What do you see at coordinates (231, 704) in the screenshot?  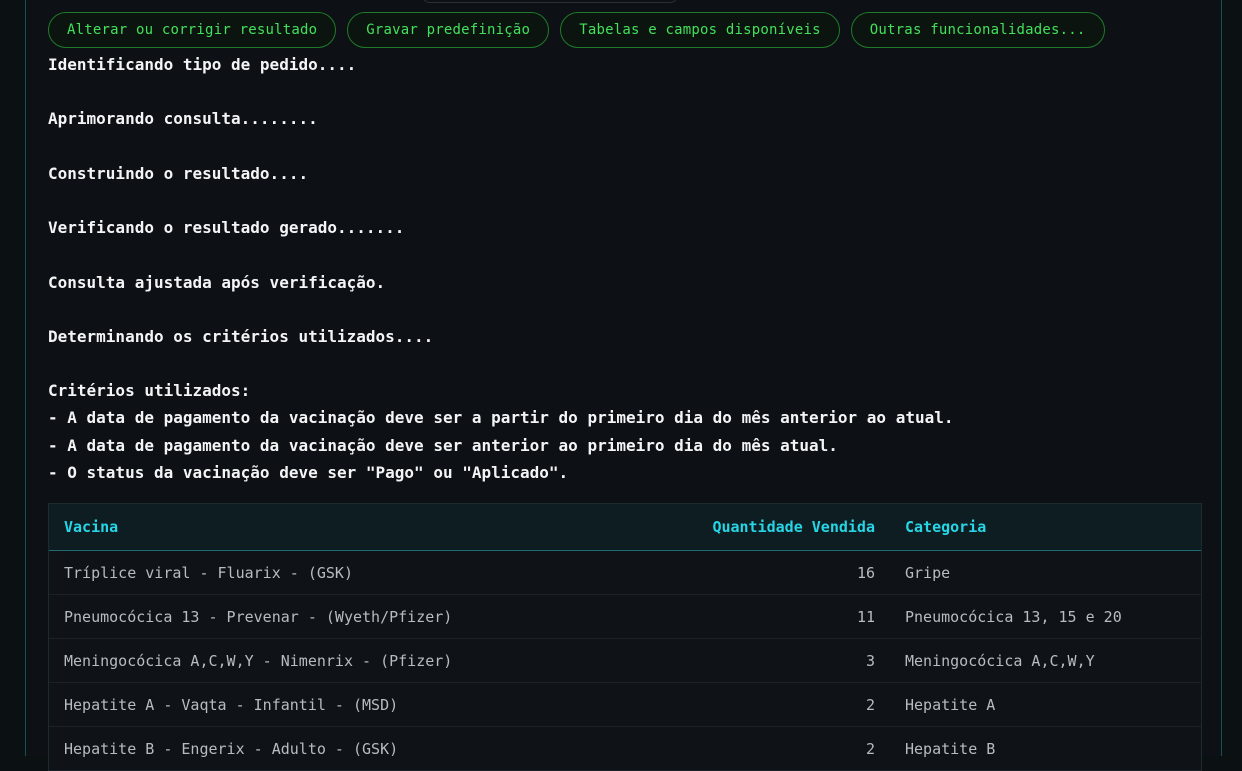 I see `cell-vaccine: Hepatite A - Vaqta - Infantil - (MSD)` at bounding box center [231, 704].